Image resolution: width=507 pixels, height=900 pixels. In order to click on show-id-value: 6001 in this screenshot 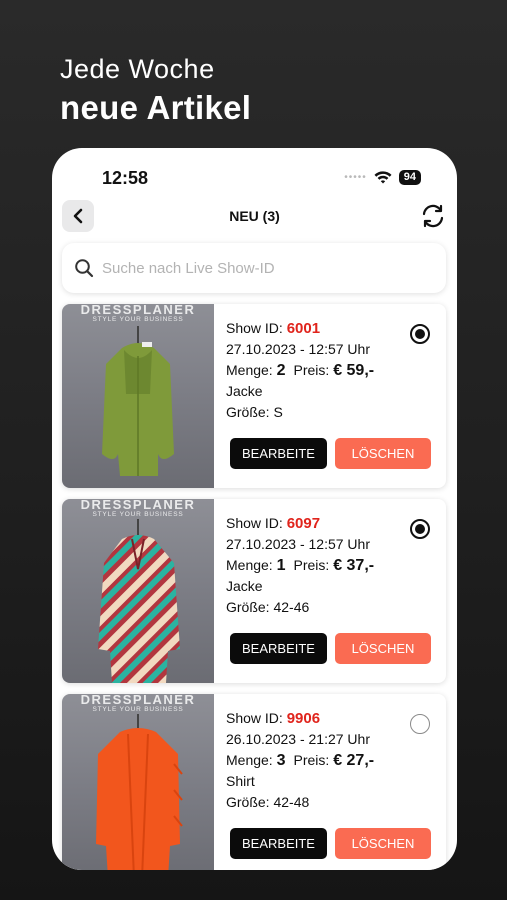, I will do `click(303, 328)`.